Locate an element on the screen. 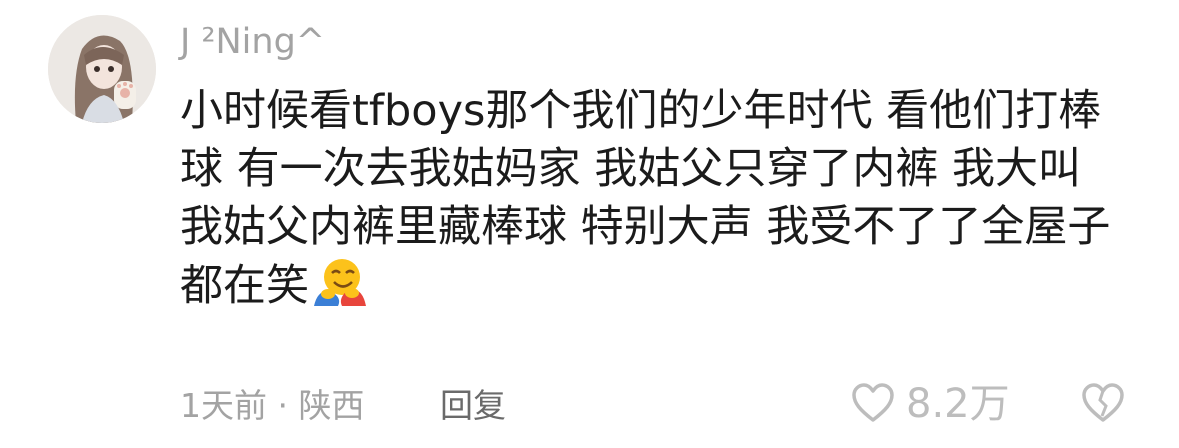 Image resolution: width=1179 pixels, height=448 pixels. comment-meta: 1天前 · 陕西 is located at coordinates (272, 405).